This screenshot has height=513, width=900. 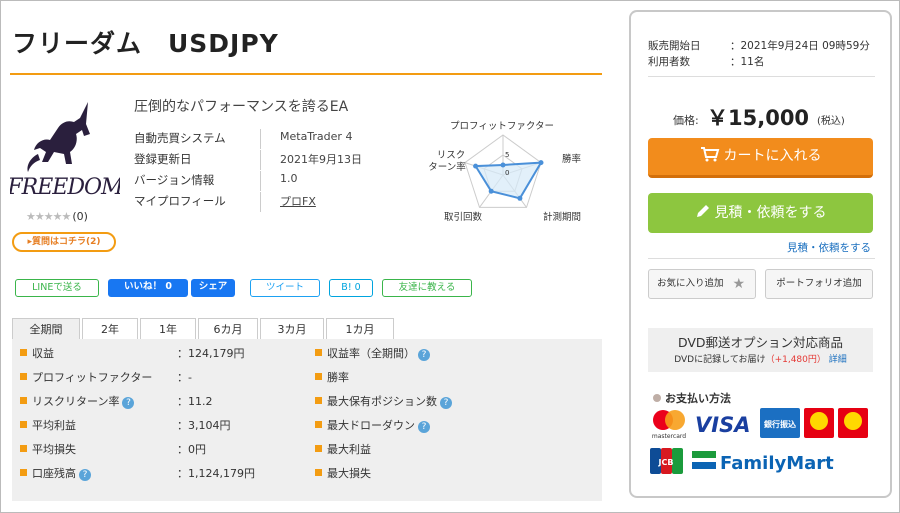 I want to click on dvd-detail-link: 詳細, so click(x=838, y=360).